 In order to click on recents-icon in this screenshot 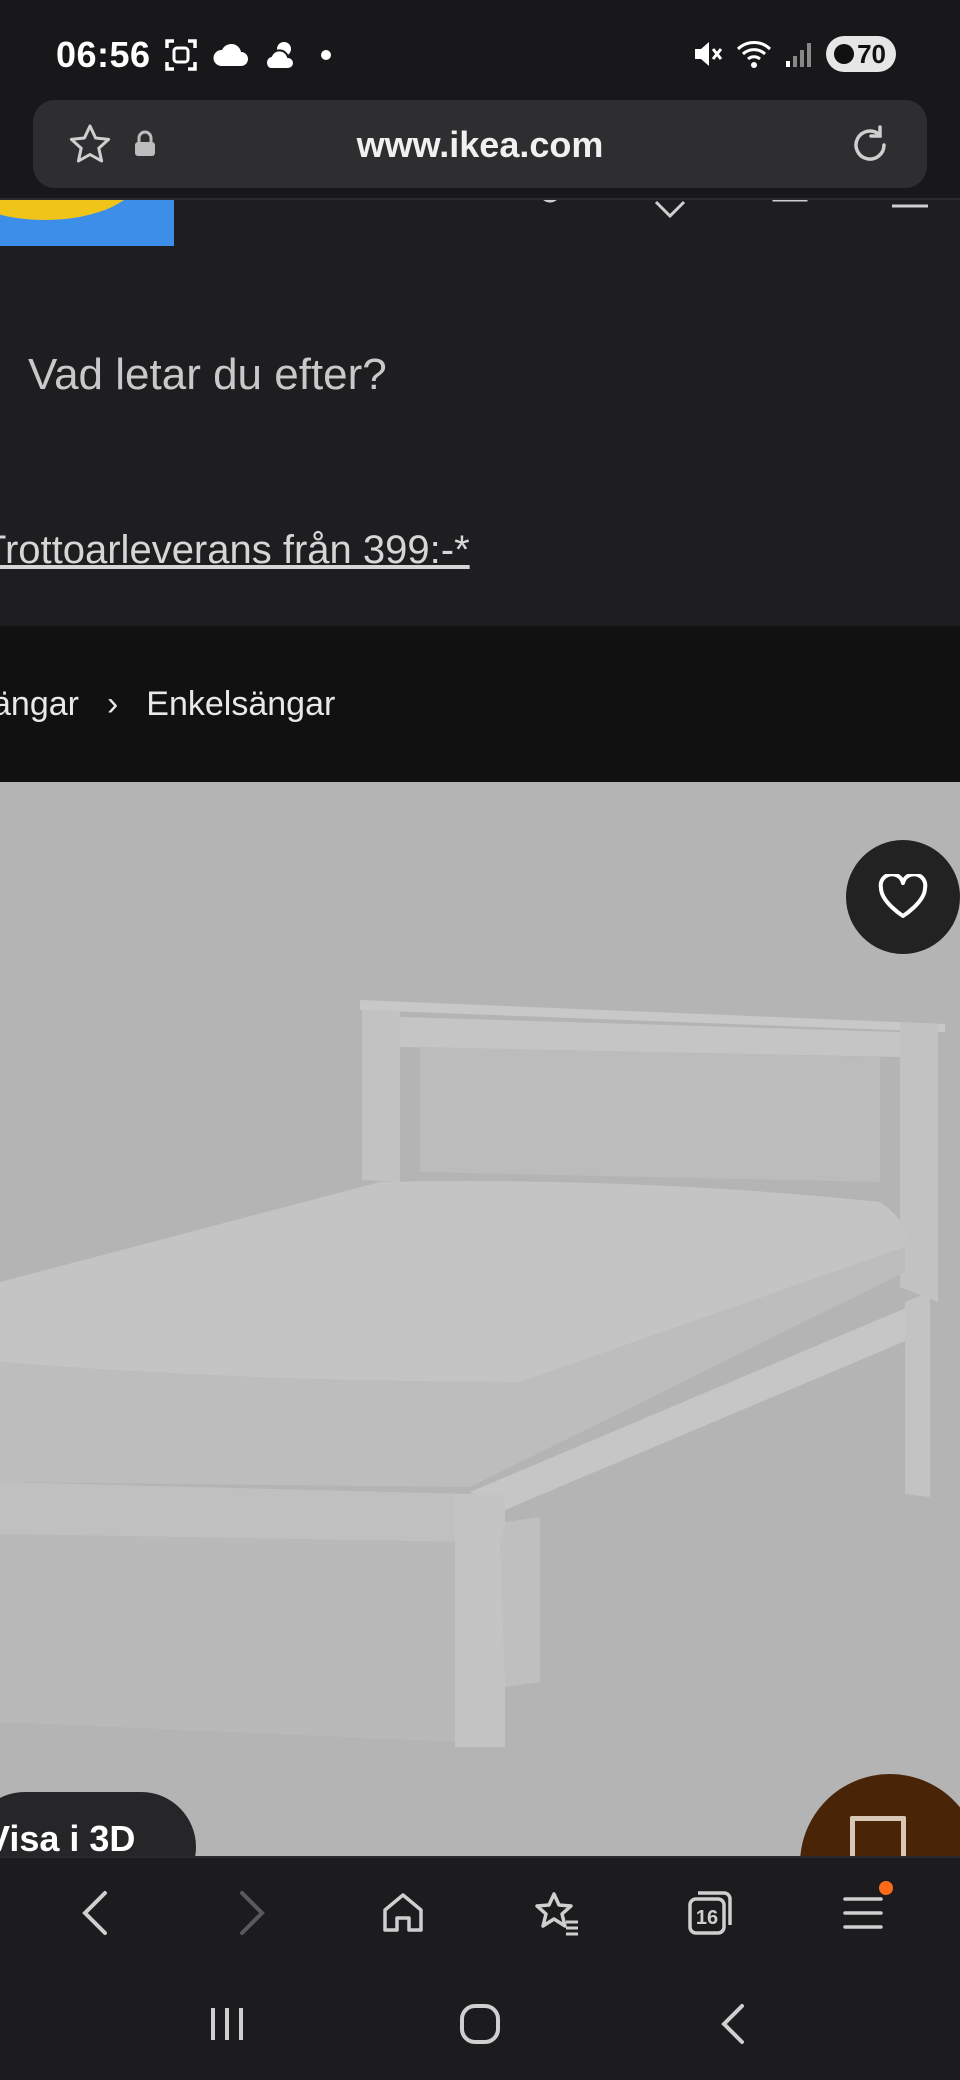, I will do `click(226, 2024)`.